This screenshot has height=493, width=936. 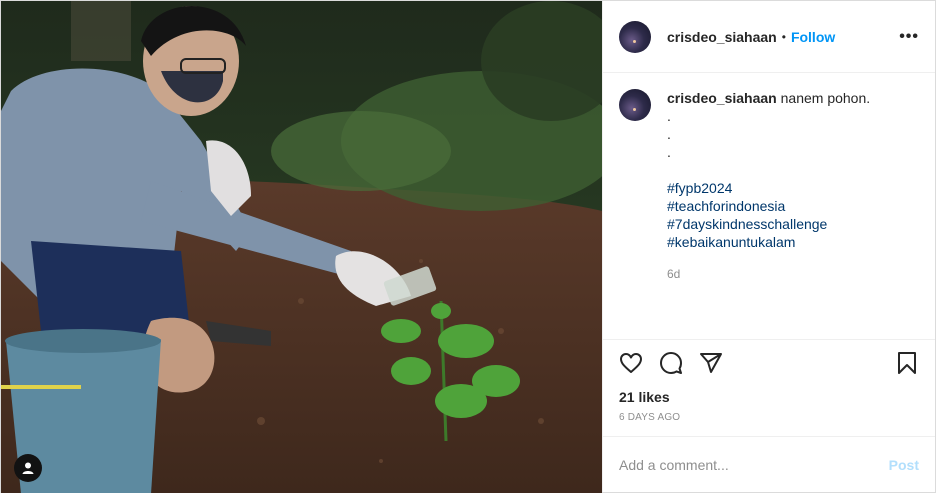 I want to click on add-comment-bar: Post, so click(x=769, y=464).